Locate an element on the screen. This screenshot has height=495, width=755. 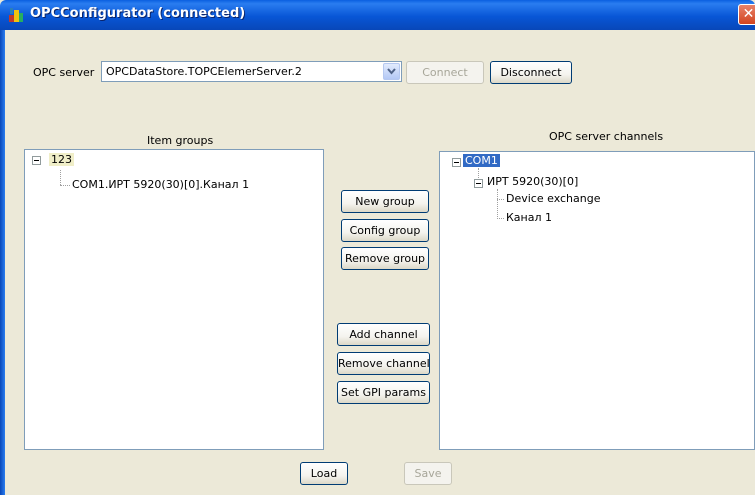
close-icon: ✕ is located at coordinates (748, 14).